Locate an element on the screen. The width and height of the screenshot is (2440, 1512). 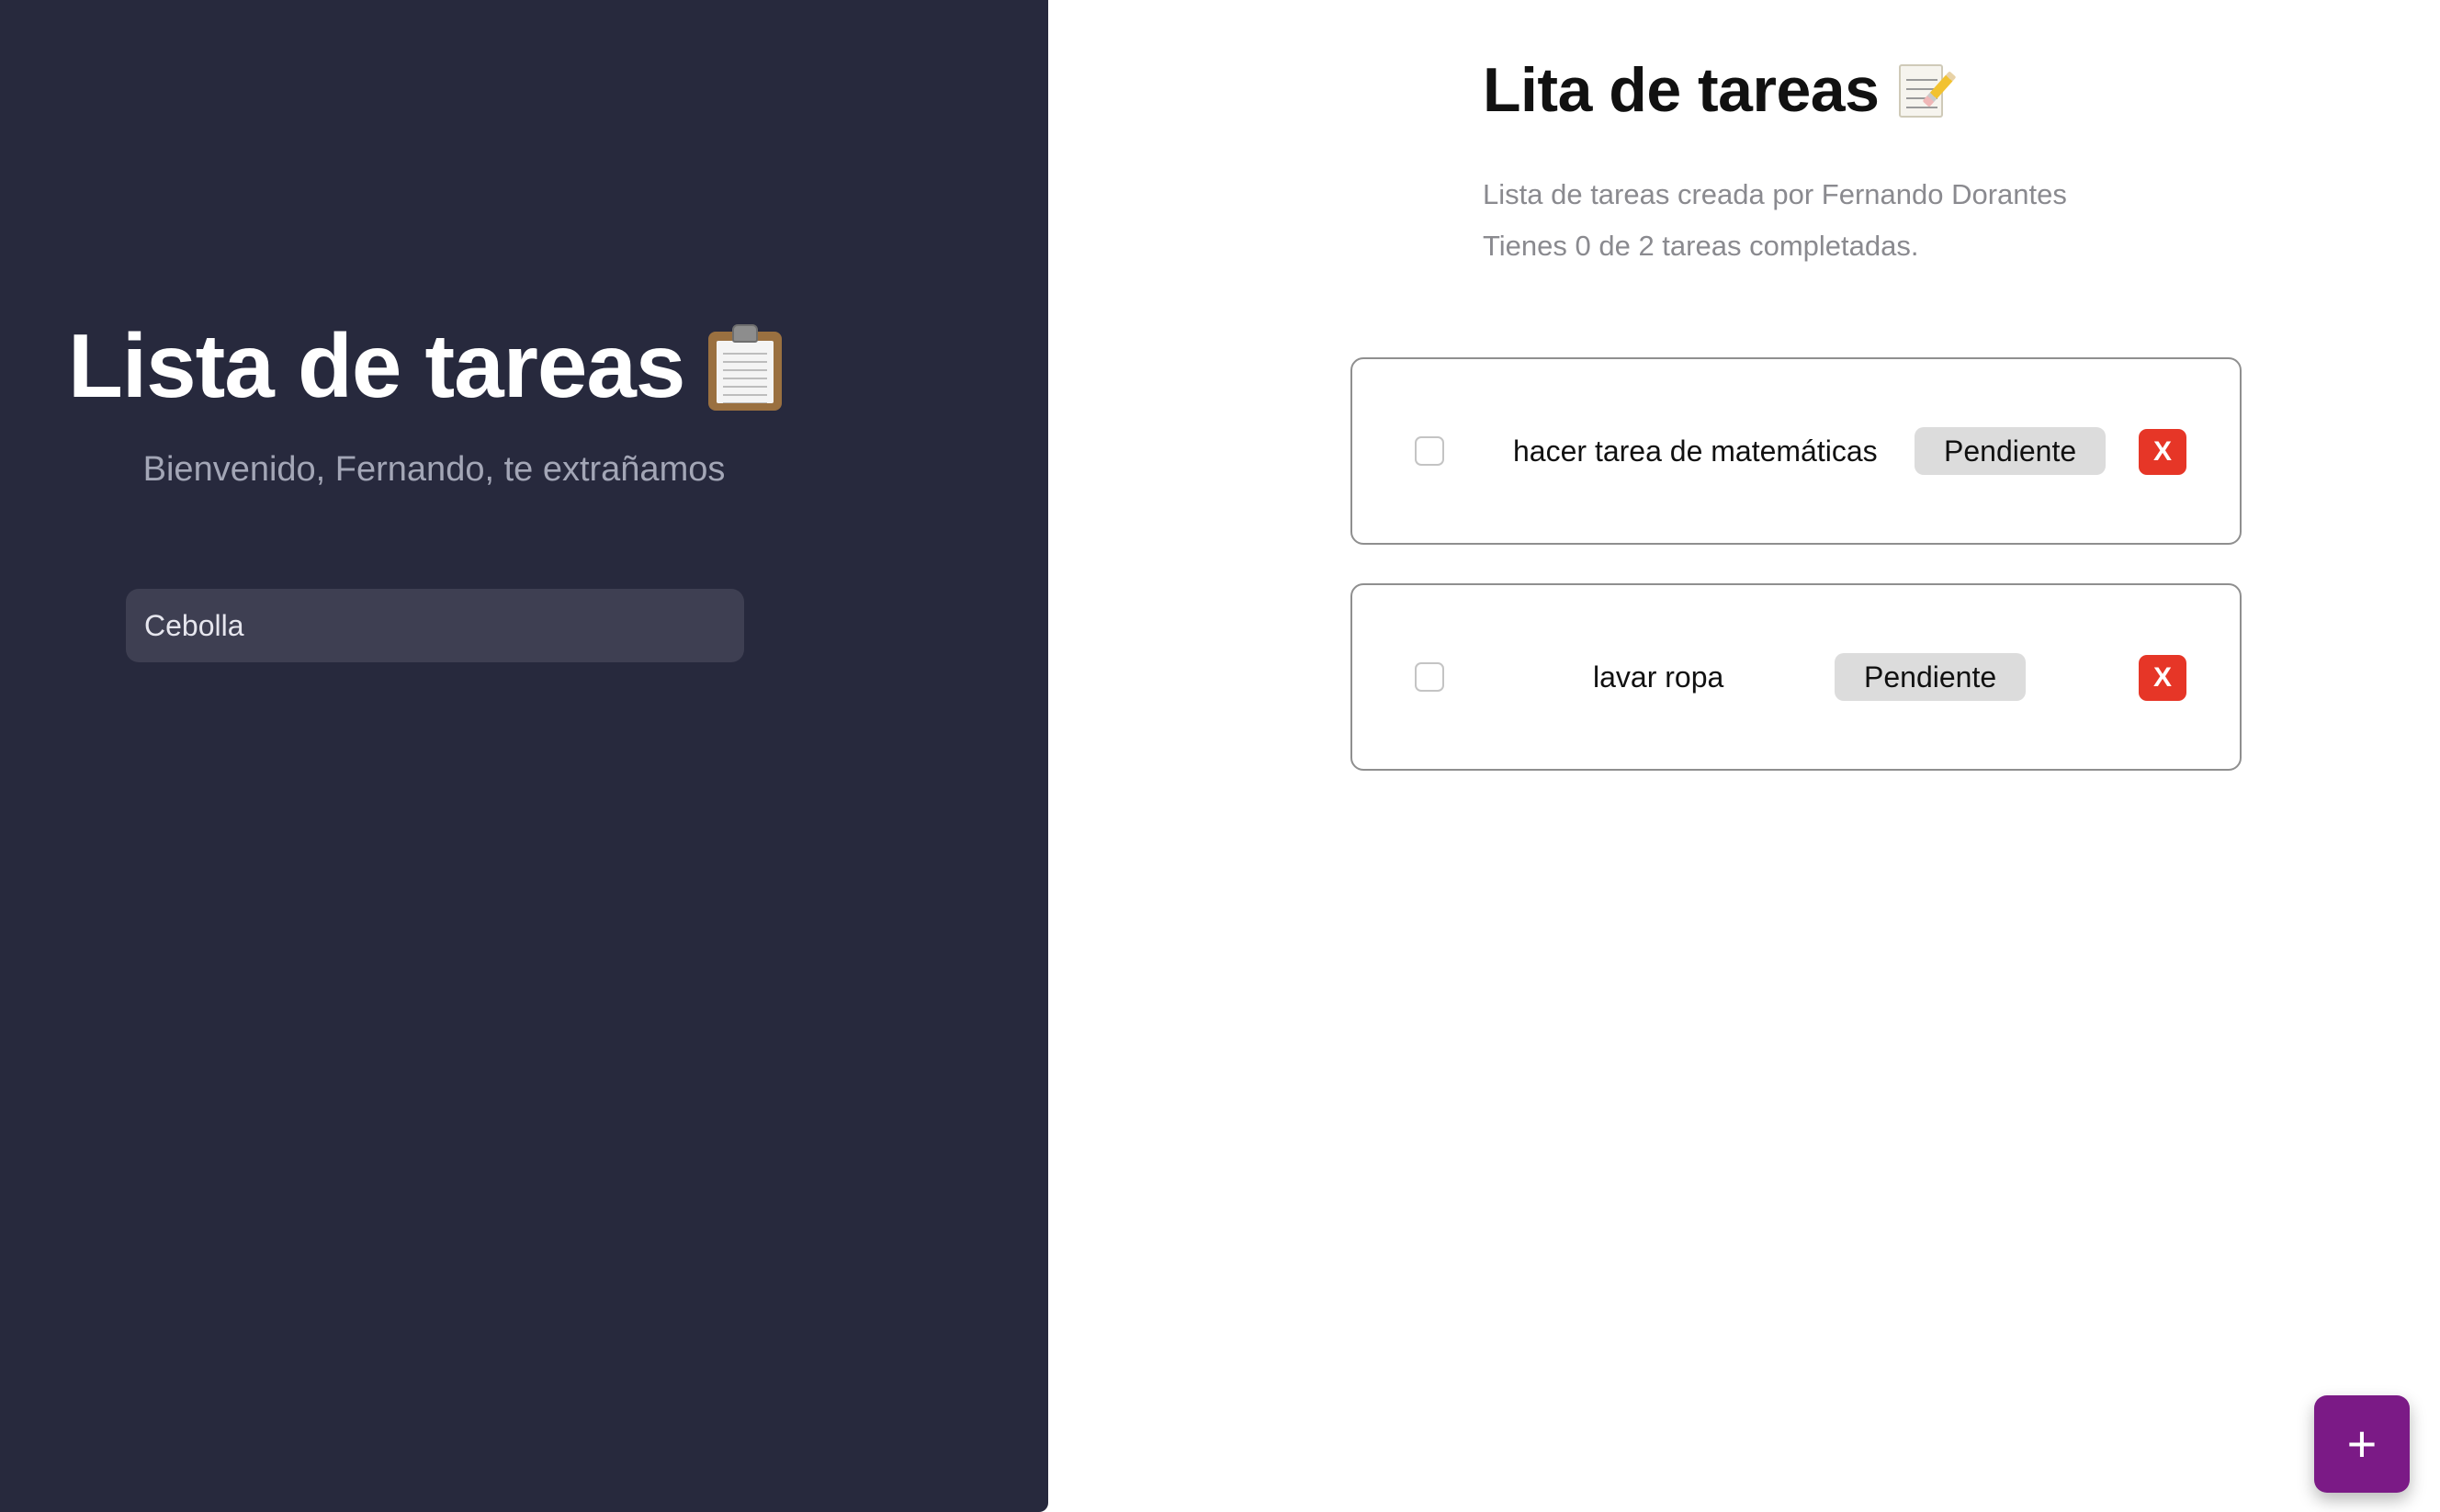
page-title-text: Lita de tareas is located at coordinates (1681, 90).